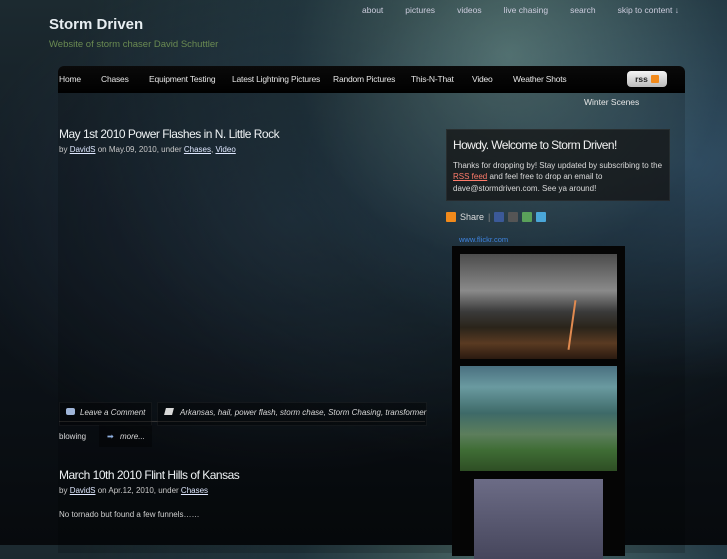 The image size is (727, 559). Describe the element at coordinates (225, 149) in the screenshot. I see `category-link: Video` at that location.